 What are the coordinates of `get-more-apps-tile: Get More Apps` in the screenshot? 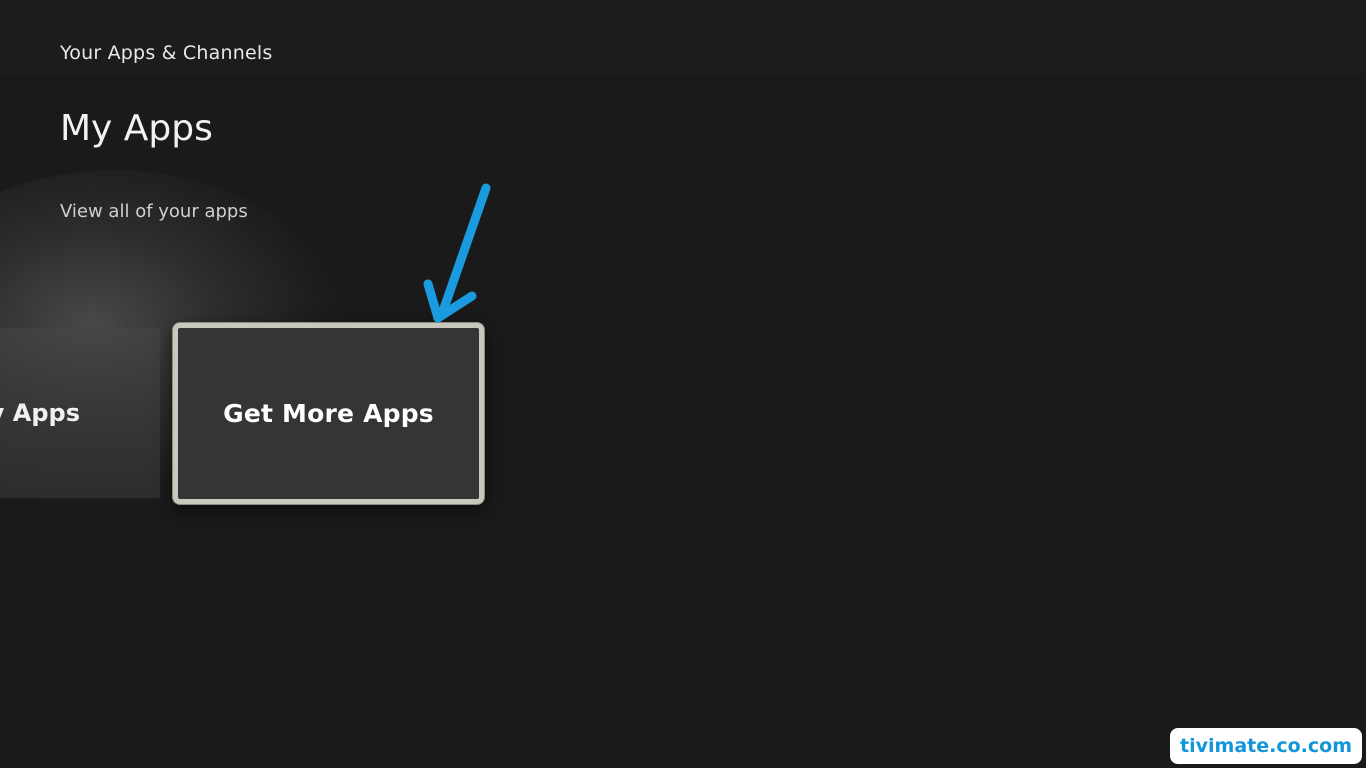 It's located at (328, 413).